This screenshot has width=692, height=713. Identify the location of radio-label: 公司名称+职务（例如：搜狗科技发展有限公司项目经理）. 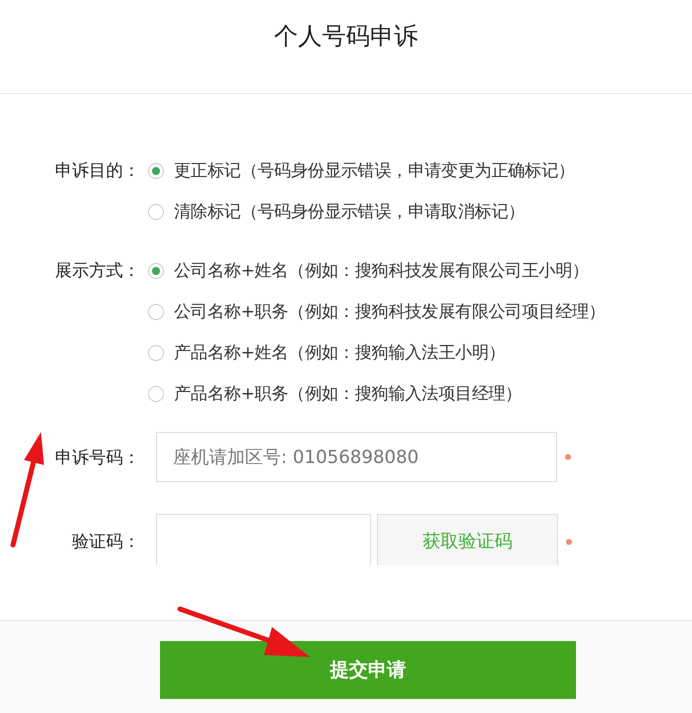
(390, 311).